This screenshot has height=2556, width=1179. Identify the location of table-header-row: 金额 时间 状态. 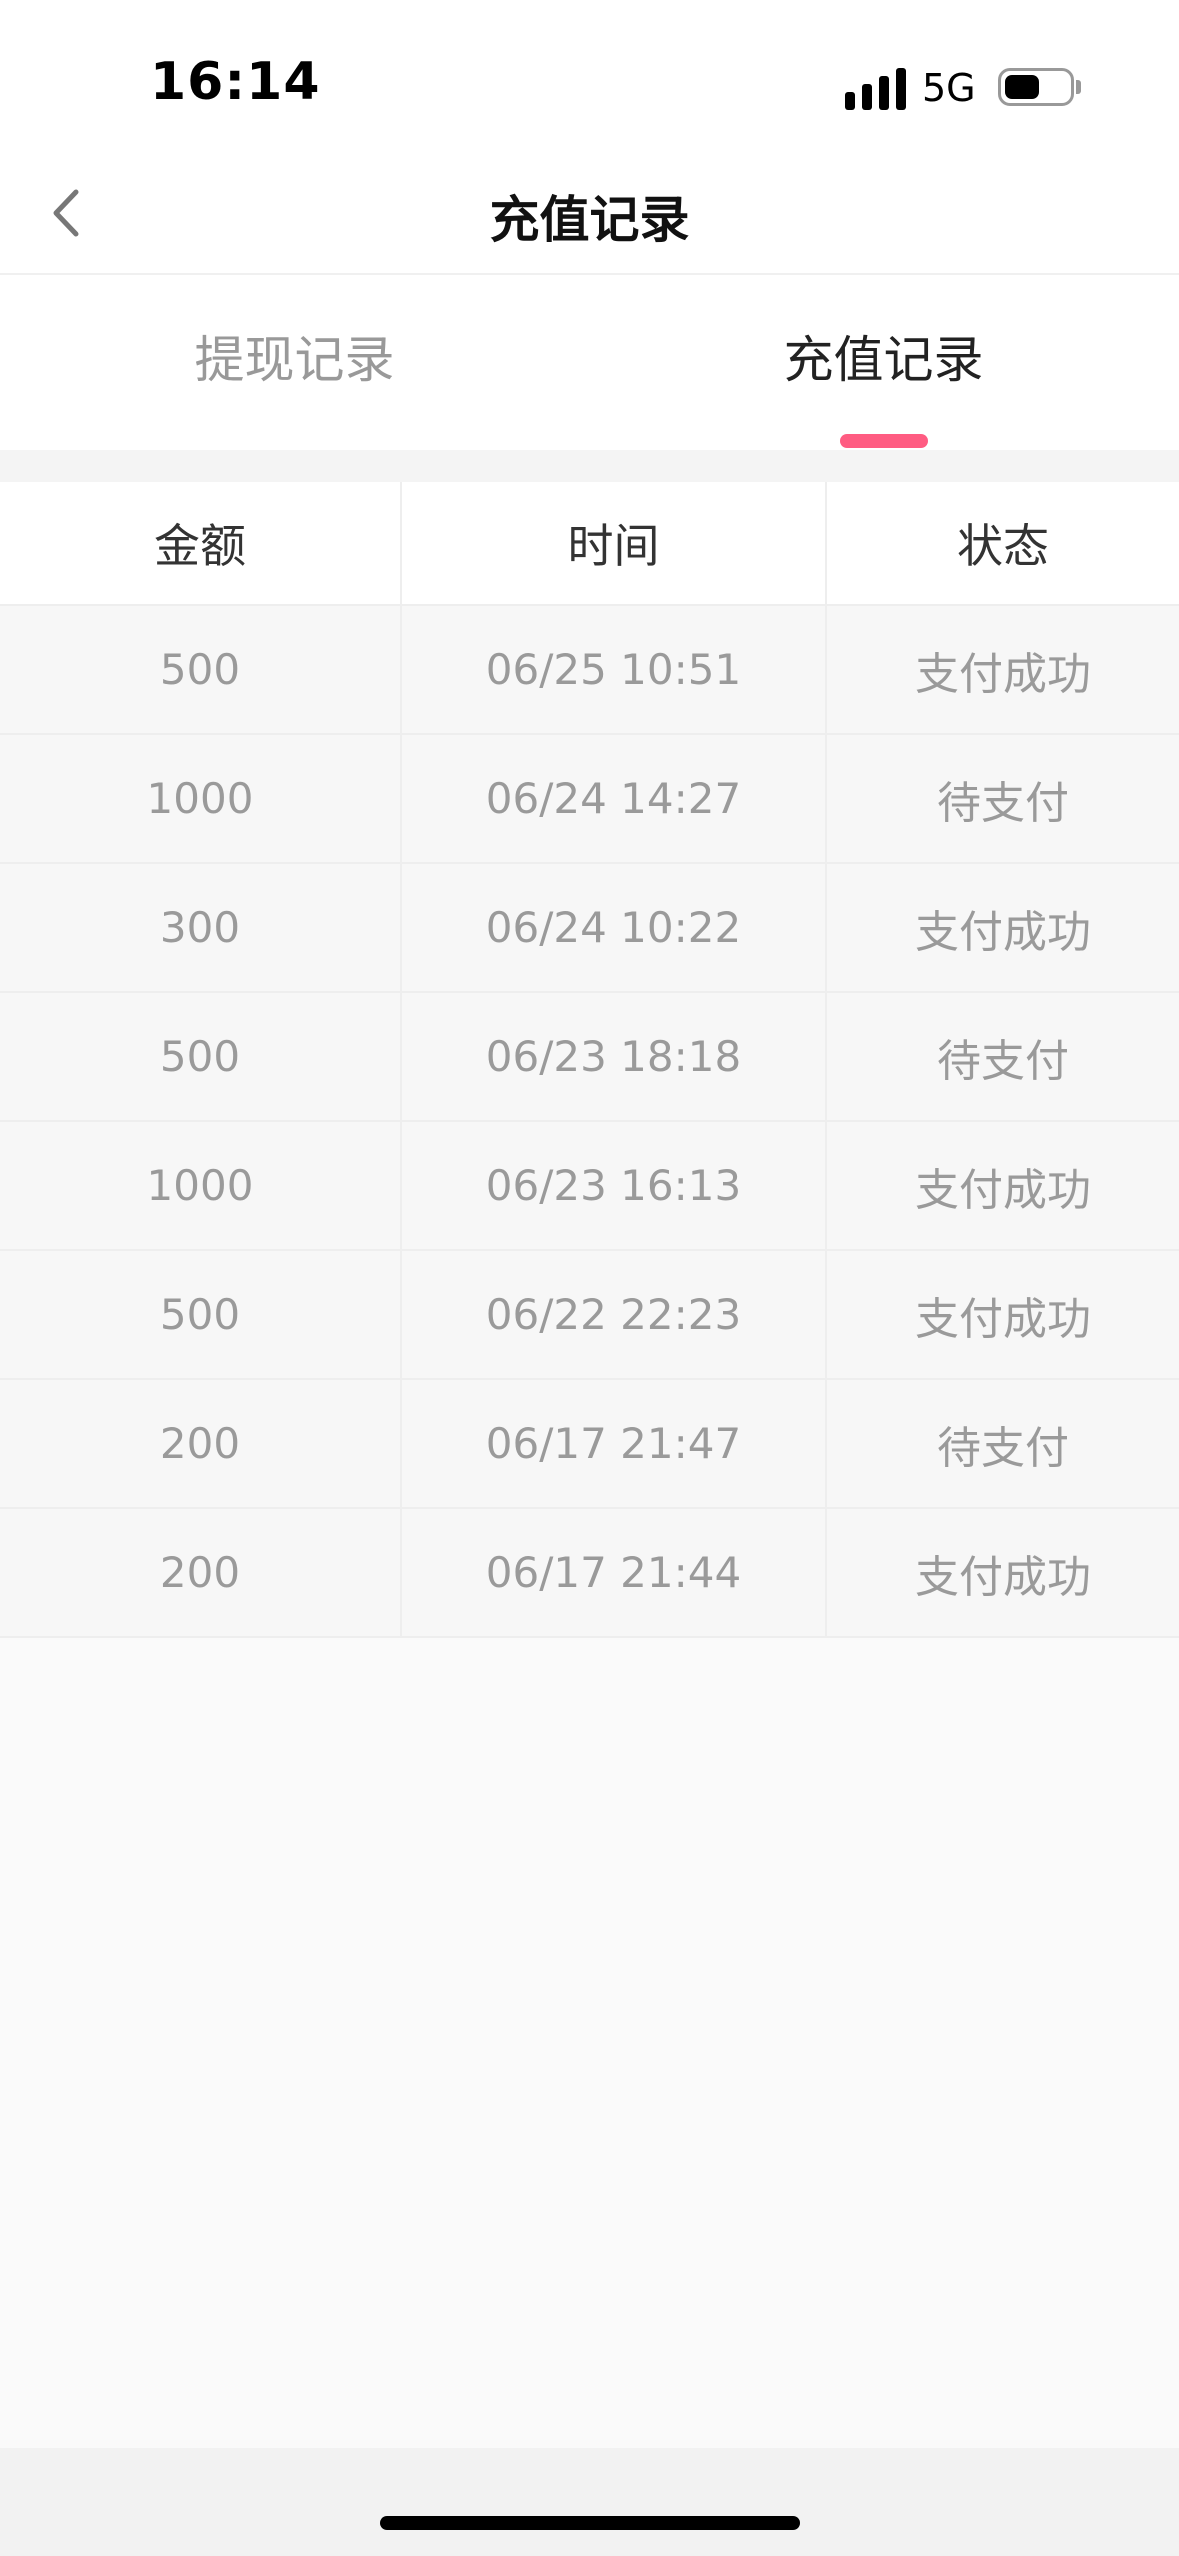
(589, 544).